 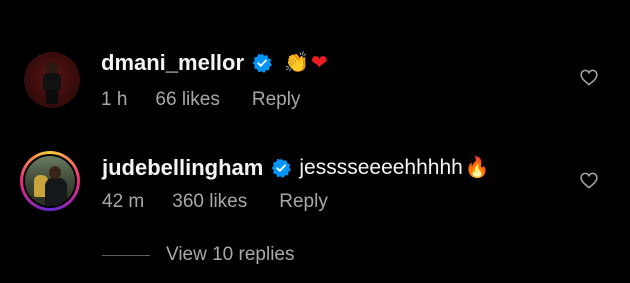 What do you see at coordinates (123, 201) in the screenshot?
I see `timestamp: 42 m` at bounding box center [123, 201].